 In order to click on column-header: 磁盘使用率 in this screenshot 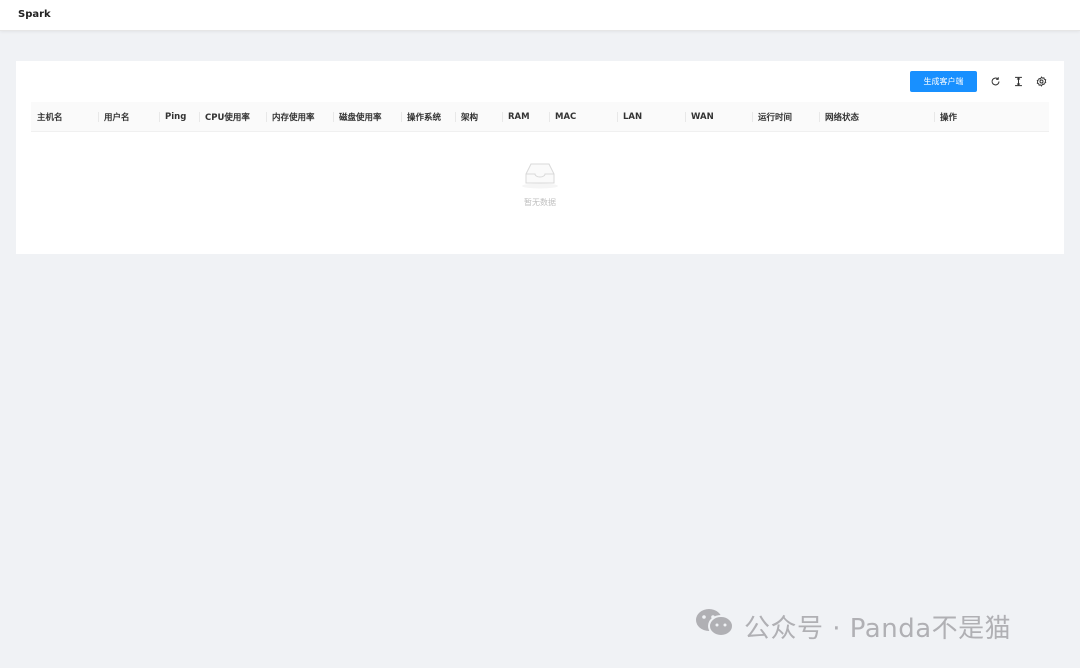, I will do `click(367, 117)`.